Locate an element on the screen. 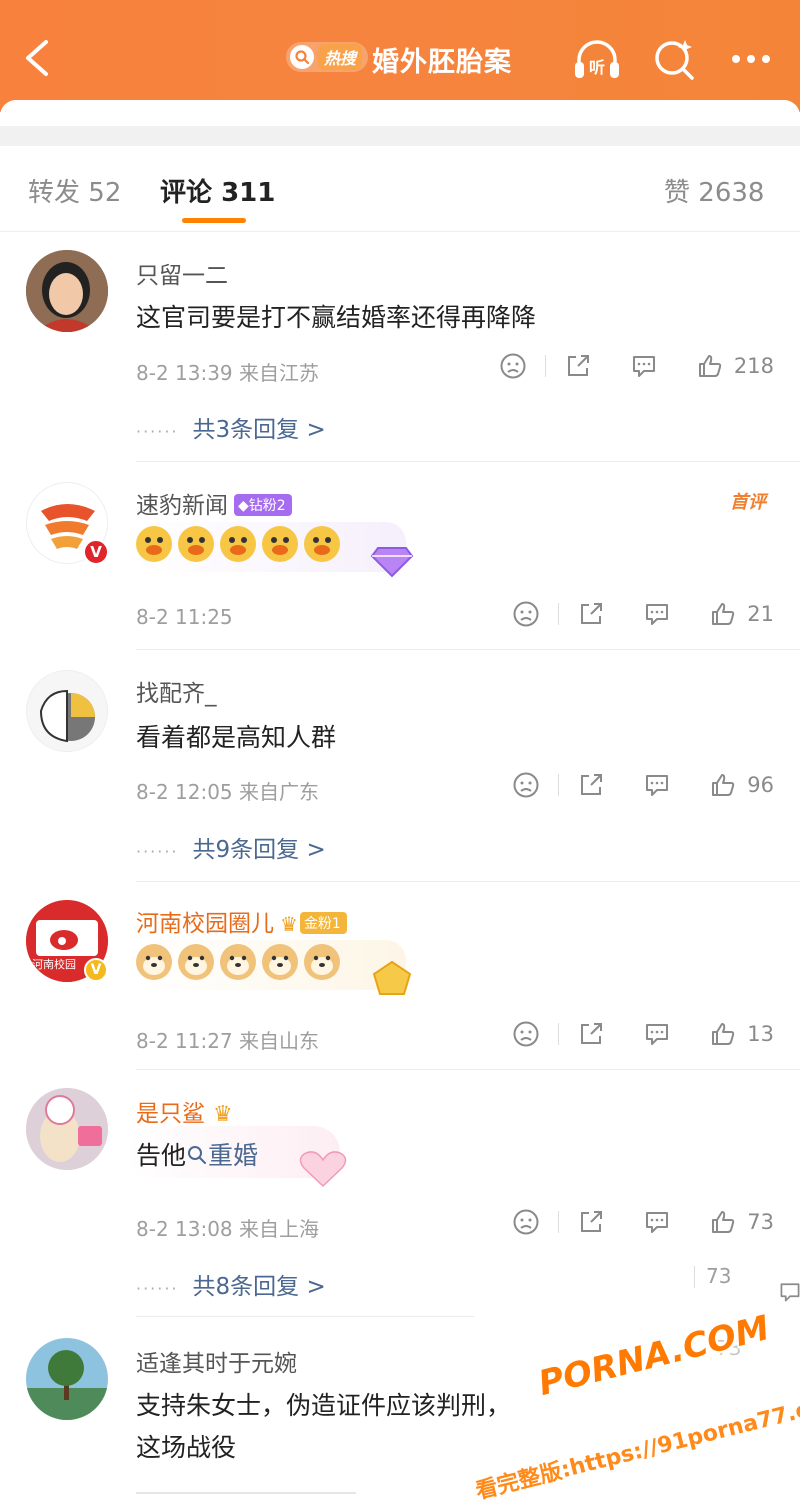 The height and width of the screenshot is (1502, 800). listen-icon: 听 is located at coordinates (597, 59).